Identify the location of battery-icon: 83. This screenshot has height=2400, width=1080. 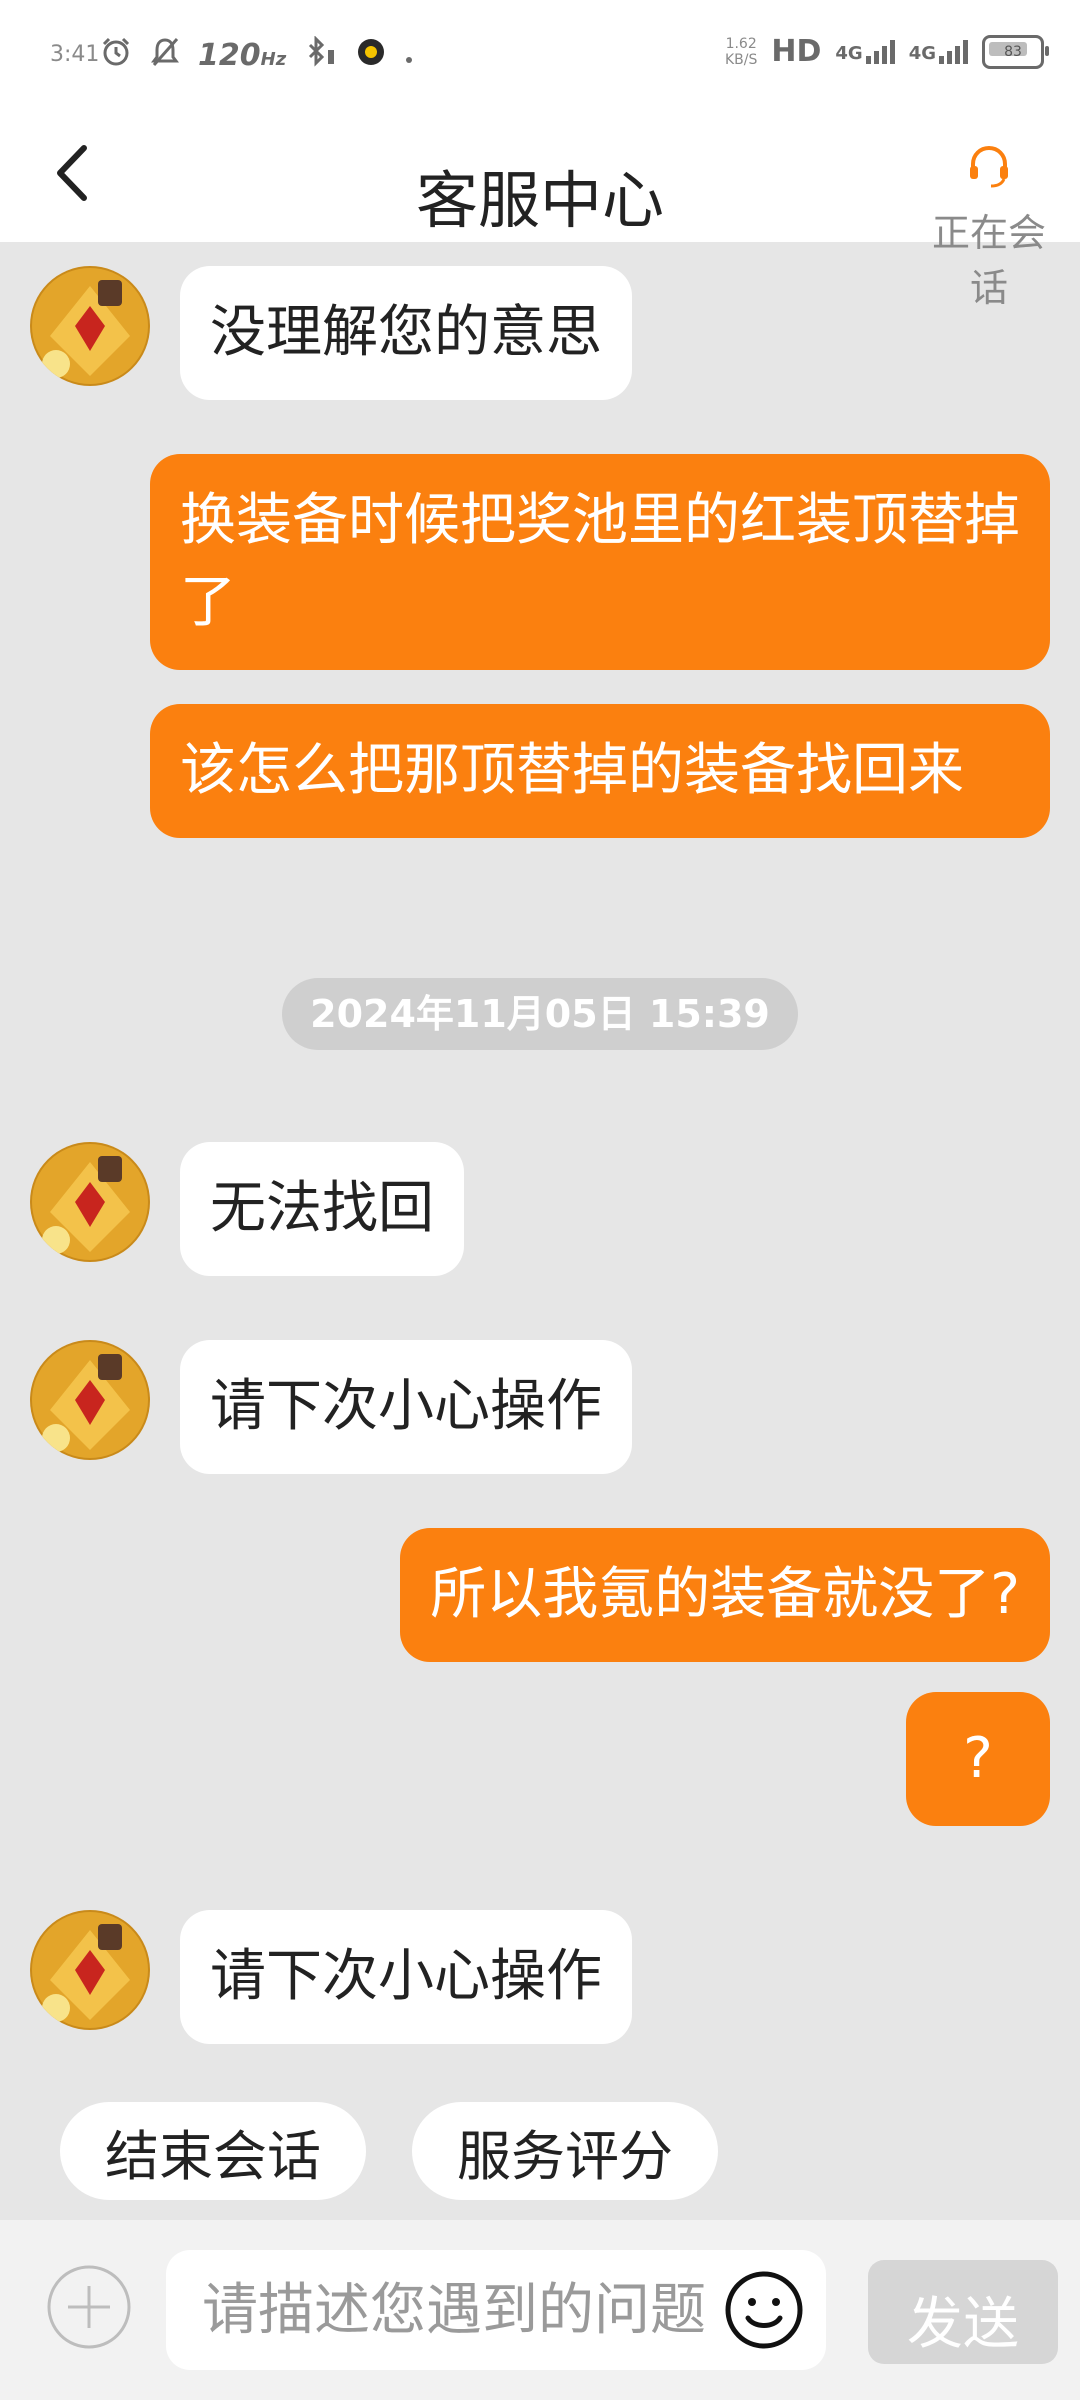
(1015, 51).